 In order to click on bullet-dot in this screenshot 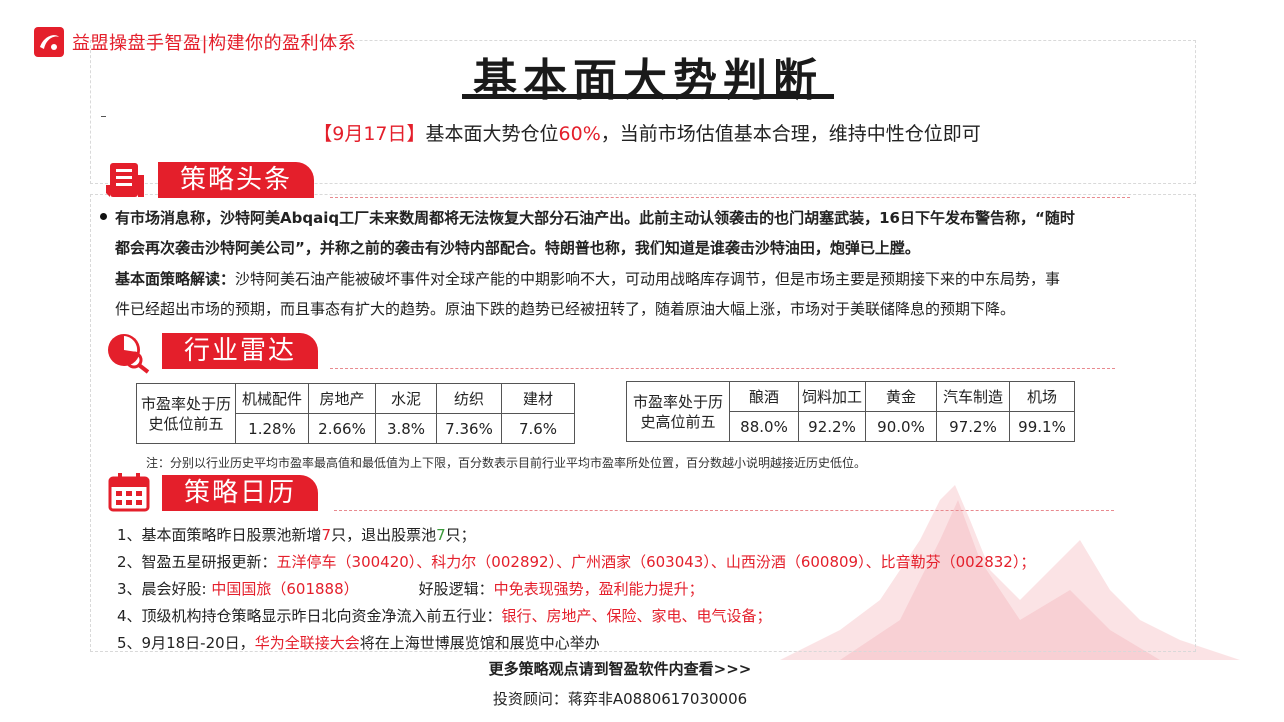, I will do `click(103, 216)`.